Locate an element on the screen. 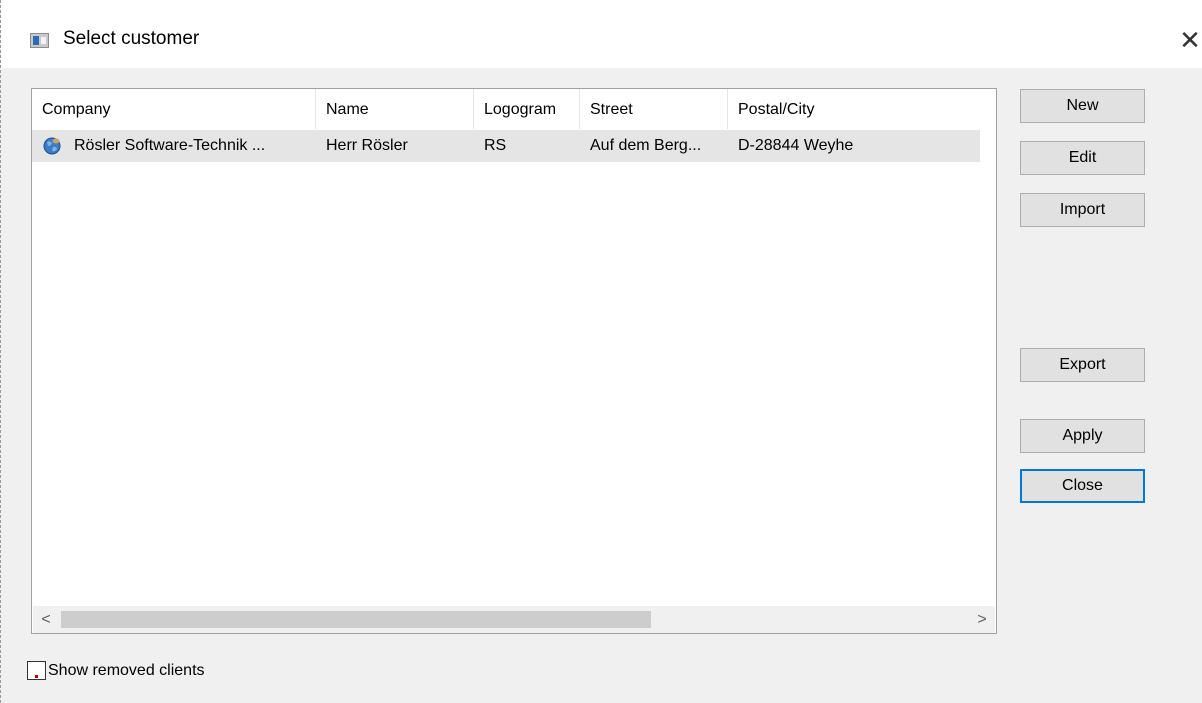  edit-button: Edit is located at coordinates (1082, 158).